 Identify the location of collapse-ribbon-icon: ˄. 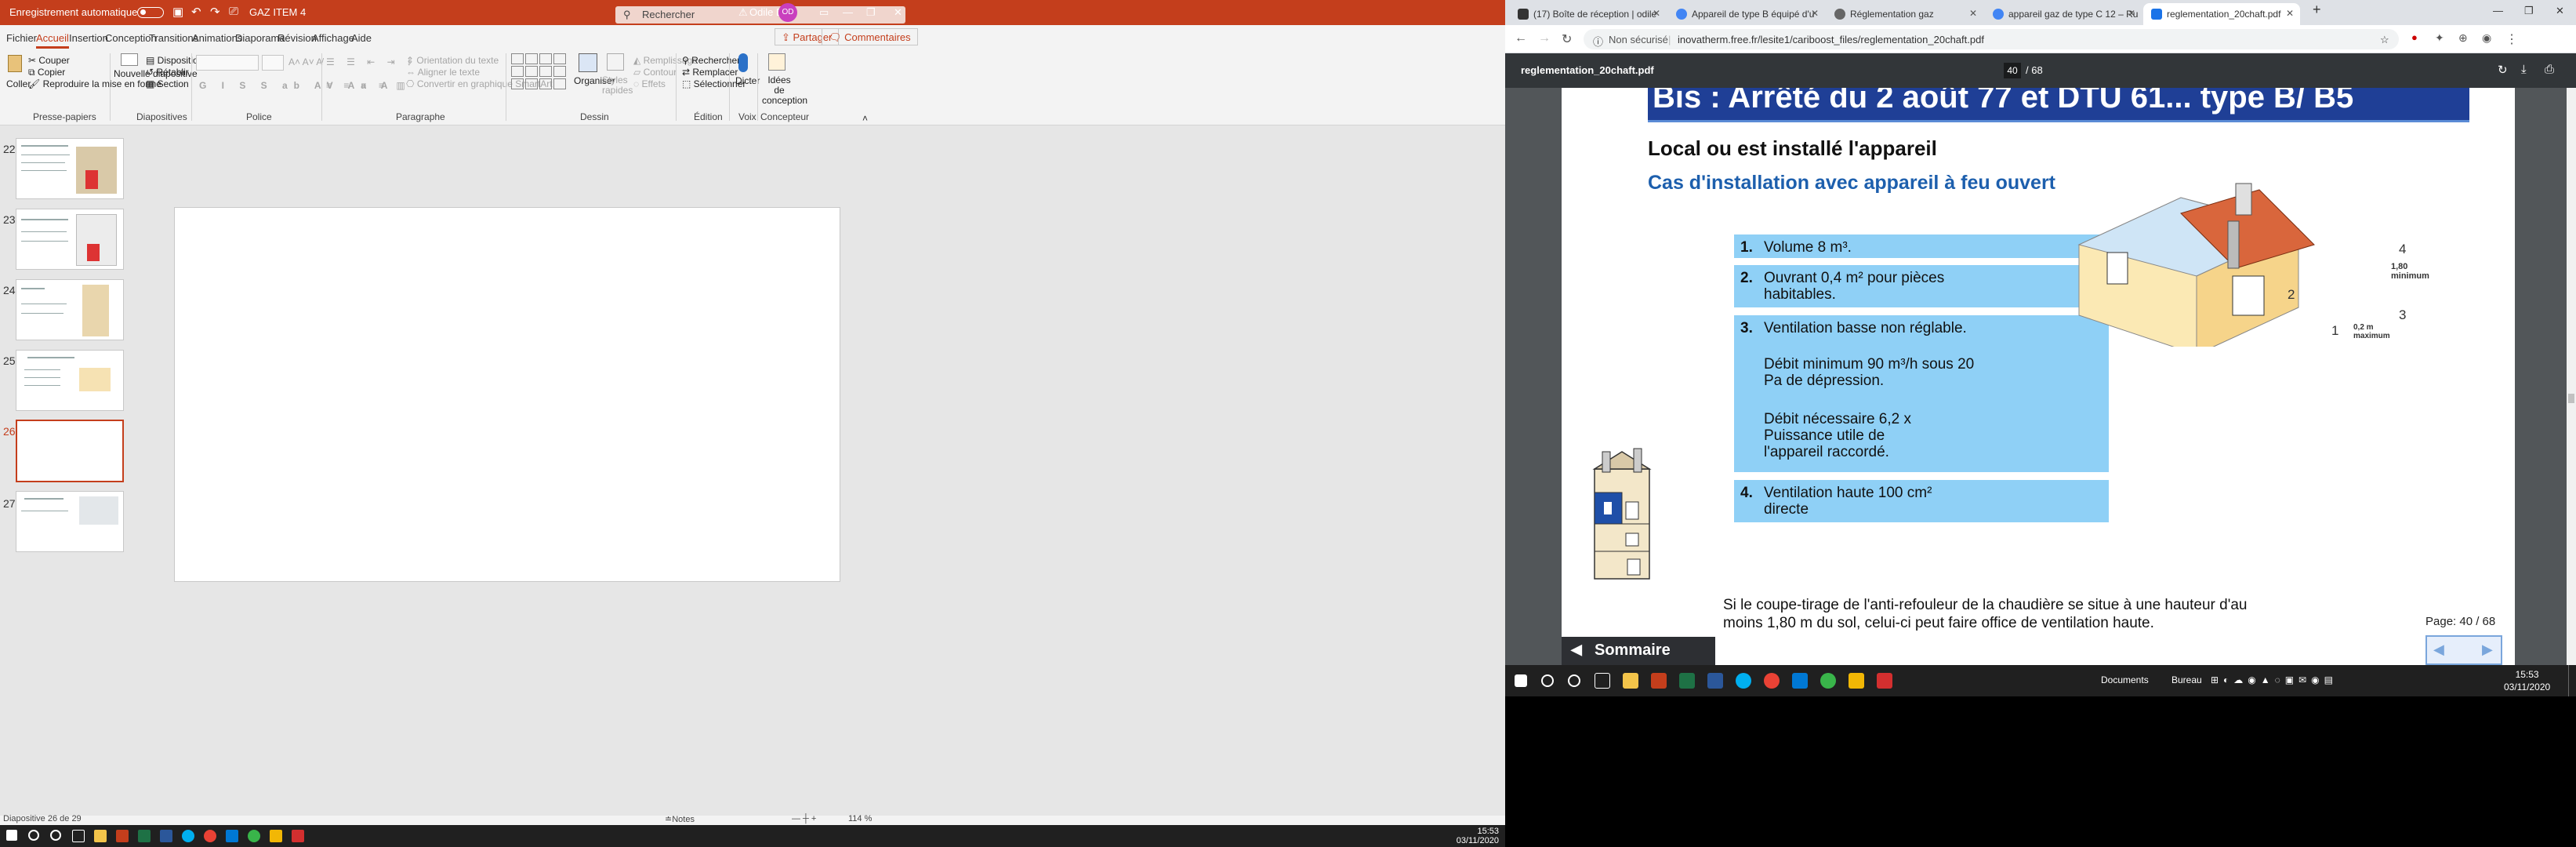
(865, 118).